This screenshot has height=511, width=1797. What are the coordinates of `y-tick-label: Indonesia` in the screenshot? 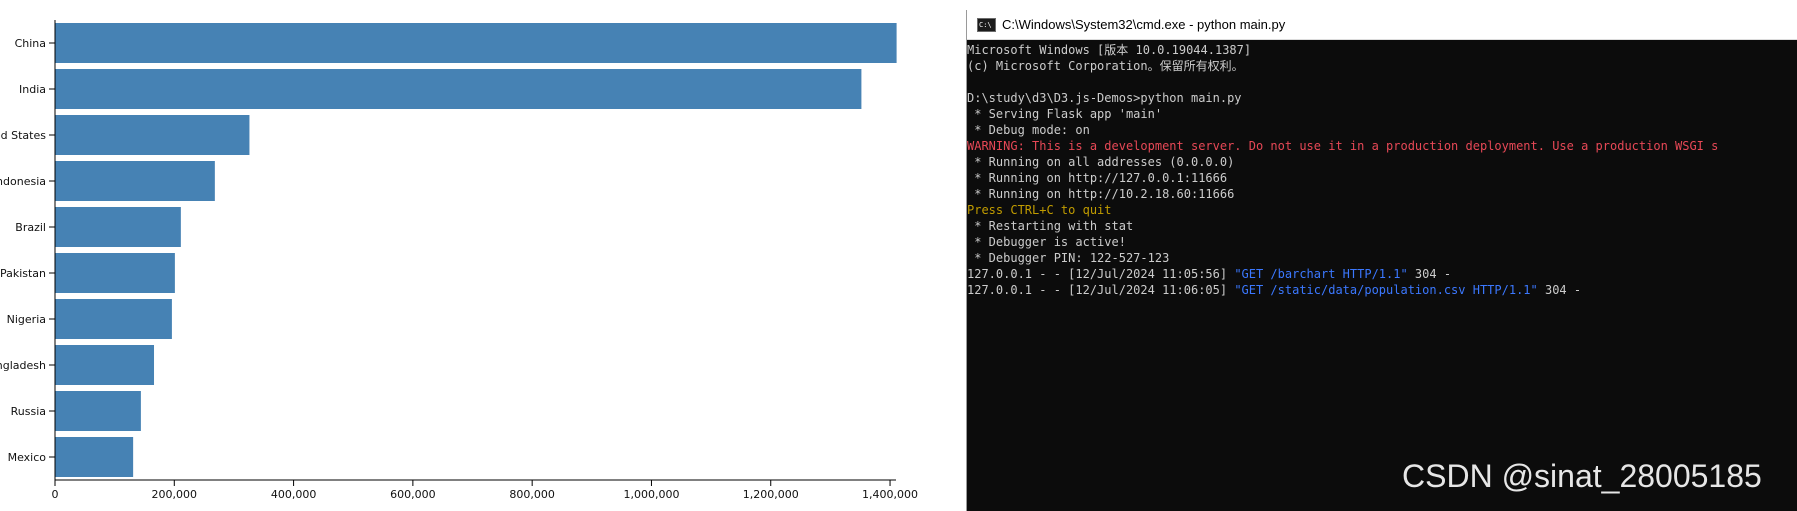 It's located at (23, 181).